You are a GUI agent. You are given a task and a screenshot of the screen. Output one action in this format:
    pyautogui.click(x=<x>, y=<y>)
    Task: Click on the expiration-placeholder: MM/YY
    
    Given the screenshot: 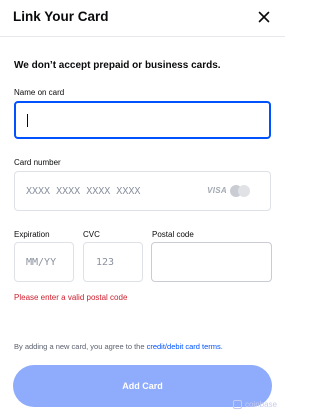 What is the action you would take?
    pyautogui.click(x=41, y=262)
    